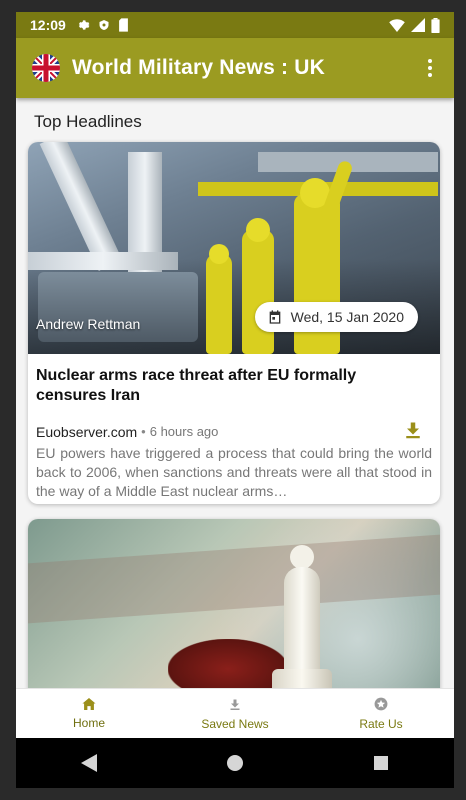 This screenshot has height=800, width=466. Describe the element at coordinates (234, 431) in the screenshot. I see `article-meta: Euobserver.com • 6 hours ago` at that location.